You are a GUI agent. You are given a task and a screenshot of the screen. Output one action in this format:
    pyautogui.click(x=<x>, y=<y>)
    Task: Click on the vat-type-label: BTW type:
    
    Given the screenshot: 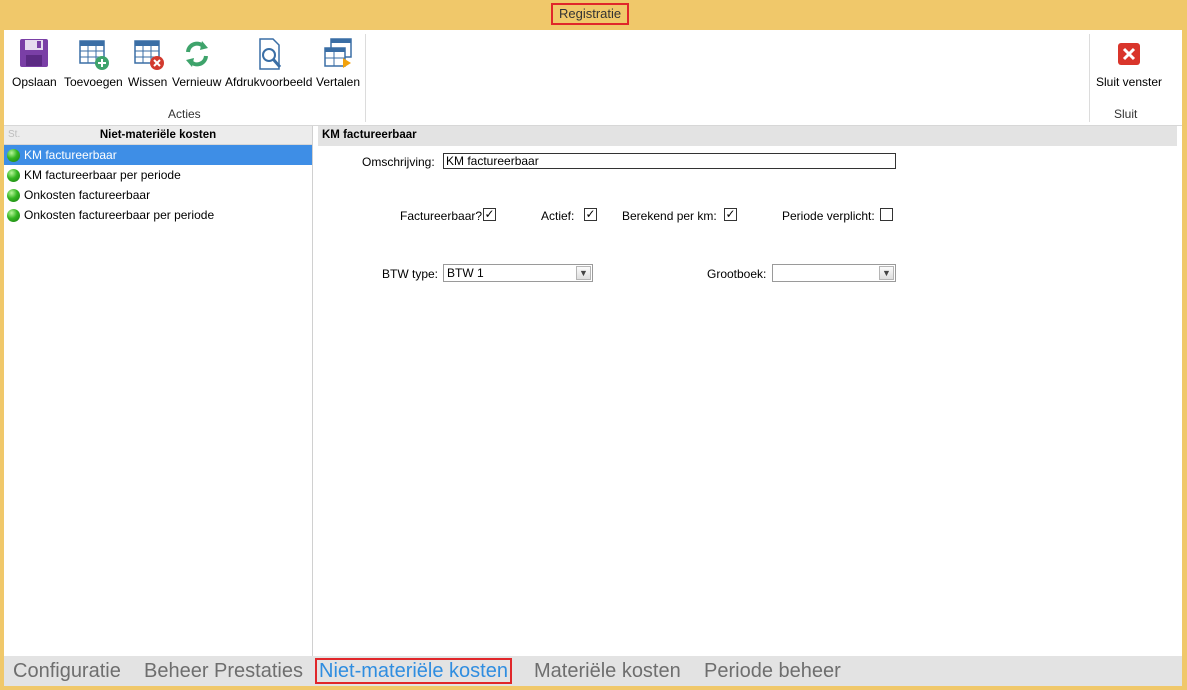 What is the action you would take?
    pyautogui.click(x=410, y=274)
    